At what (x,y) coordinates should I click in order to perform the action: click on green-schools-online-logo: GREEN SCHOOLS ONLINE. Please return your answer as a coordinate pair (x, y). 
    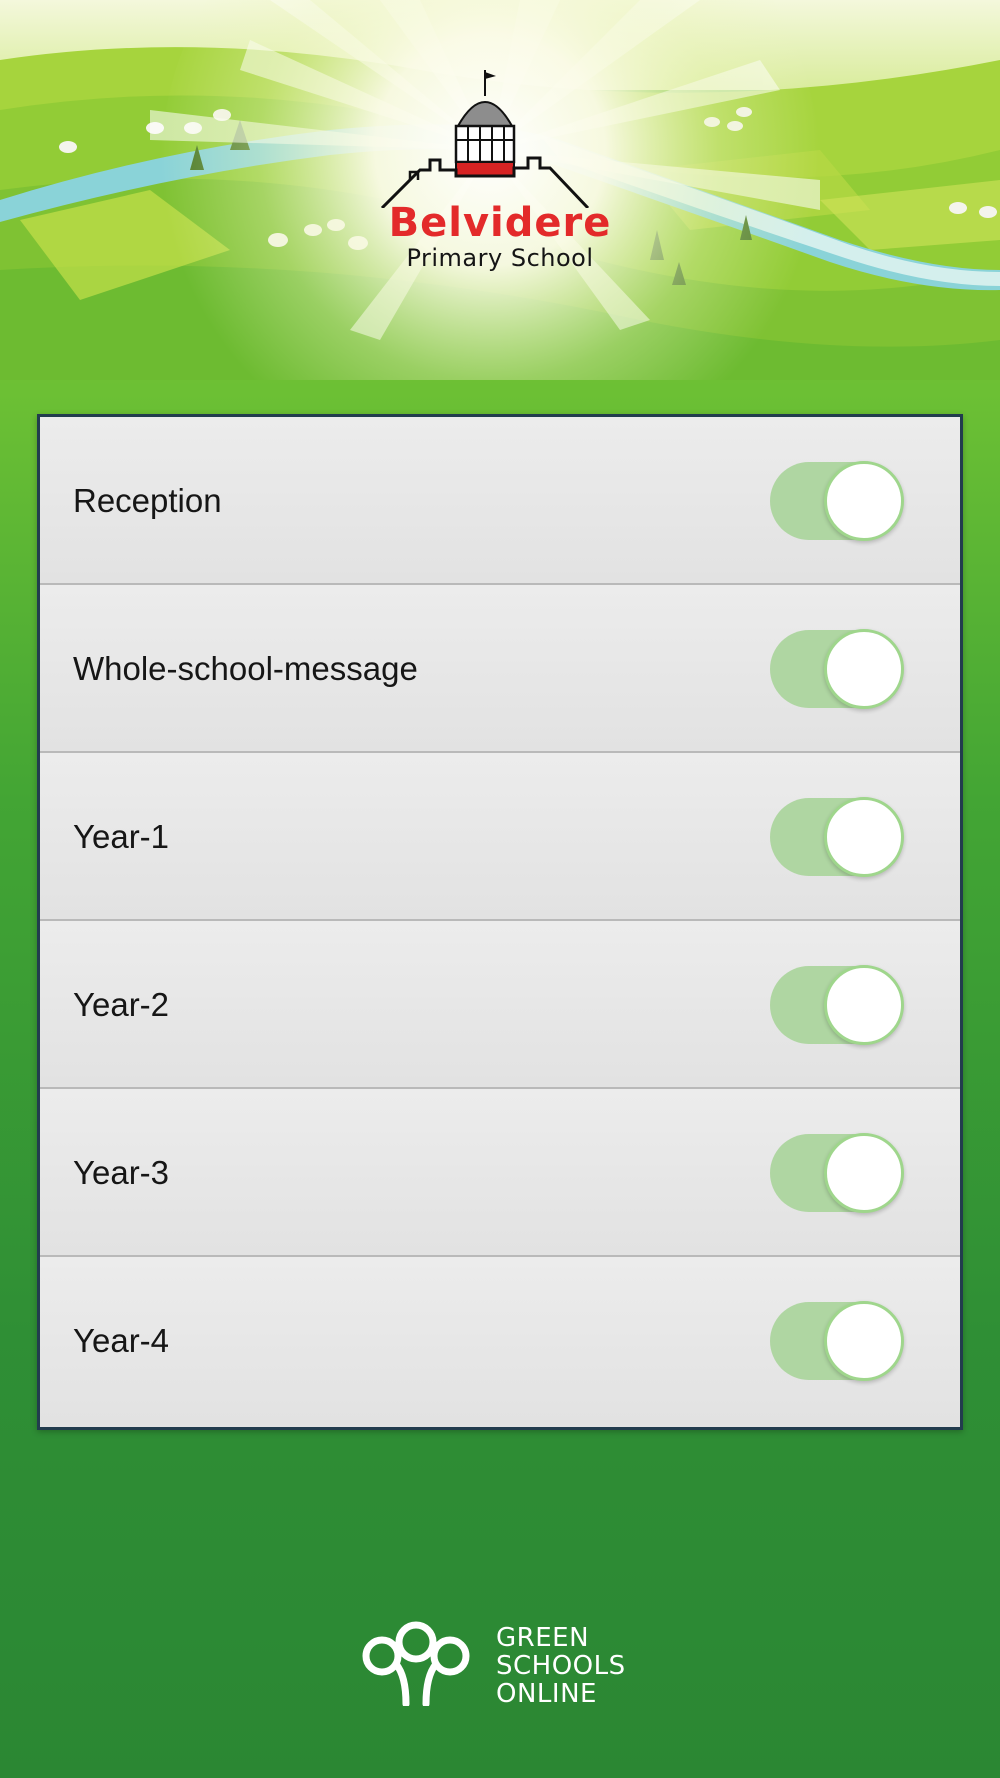
    Looking at the image, I should click on (510, 1665).